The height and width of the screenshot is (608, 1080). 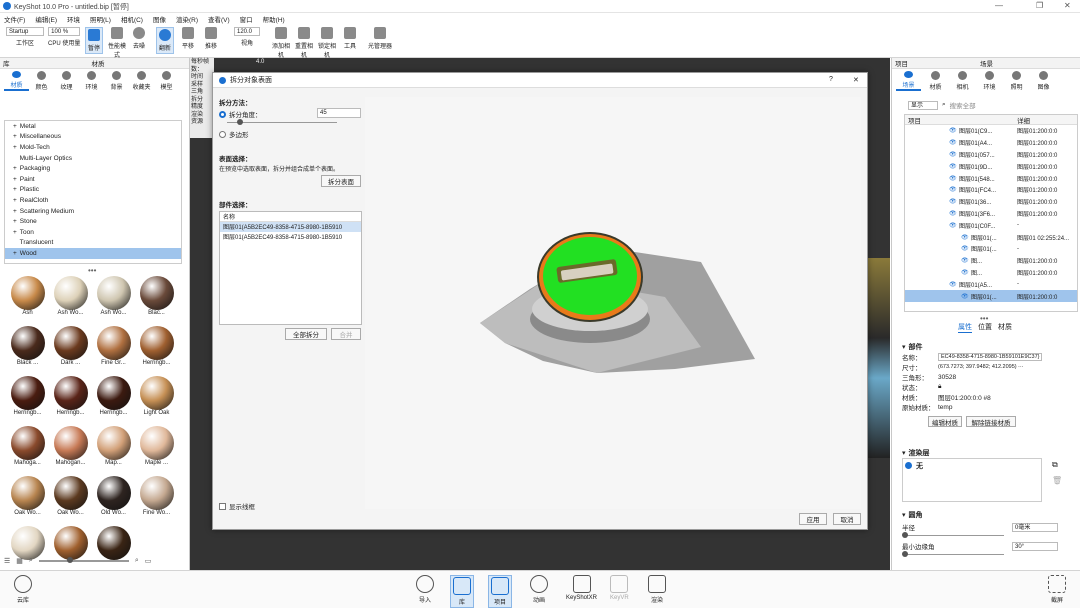 I want to click on edit-material-button: 编辑材质, so click(x=945, y=421).